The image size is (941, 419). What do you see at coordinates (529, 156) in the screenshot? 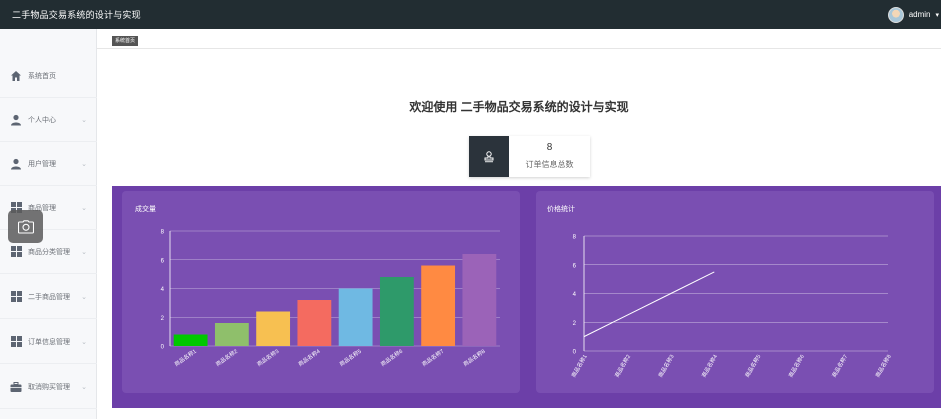
I see `order-total-card: 8 订单信息总数` at bounding box center [529, 156].